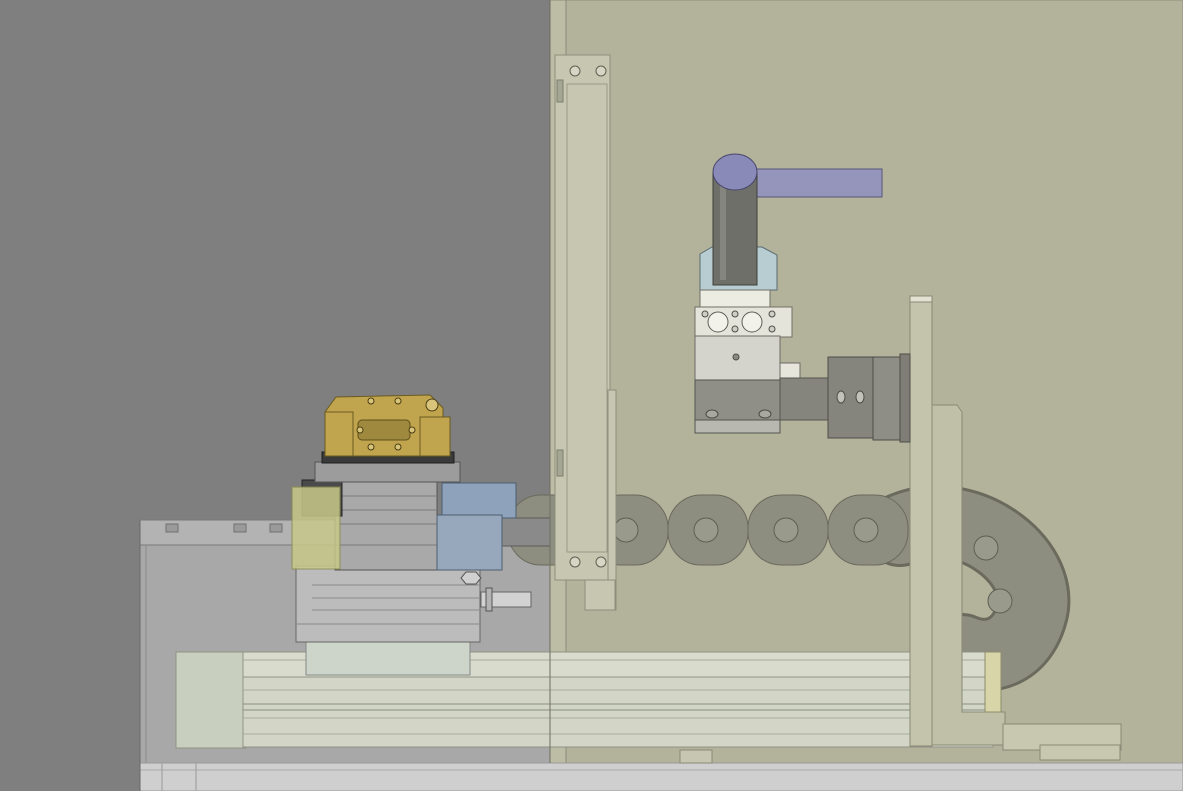 This screenshot has width=1183, height=791. What do you see at coordinates (735, 299) in the screenshot?
I see `valve-top` at bounding box center [735, 299].